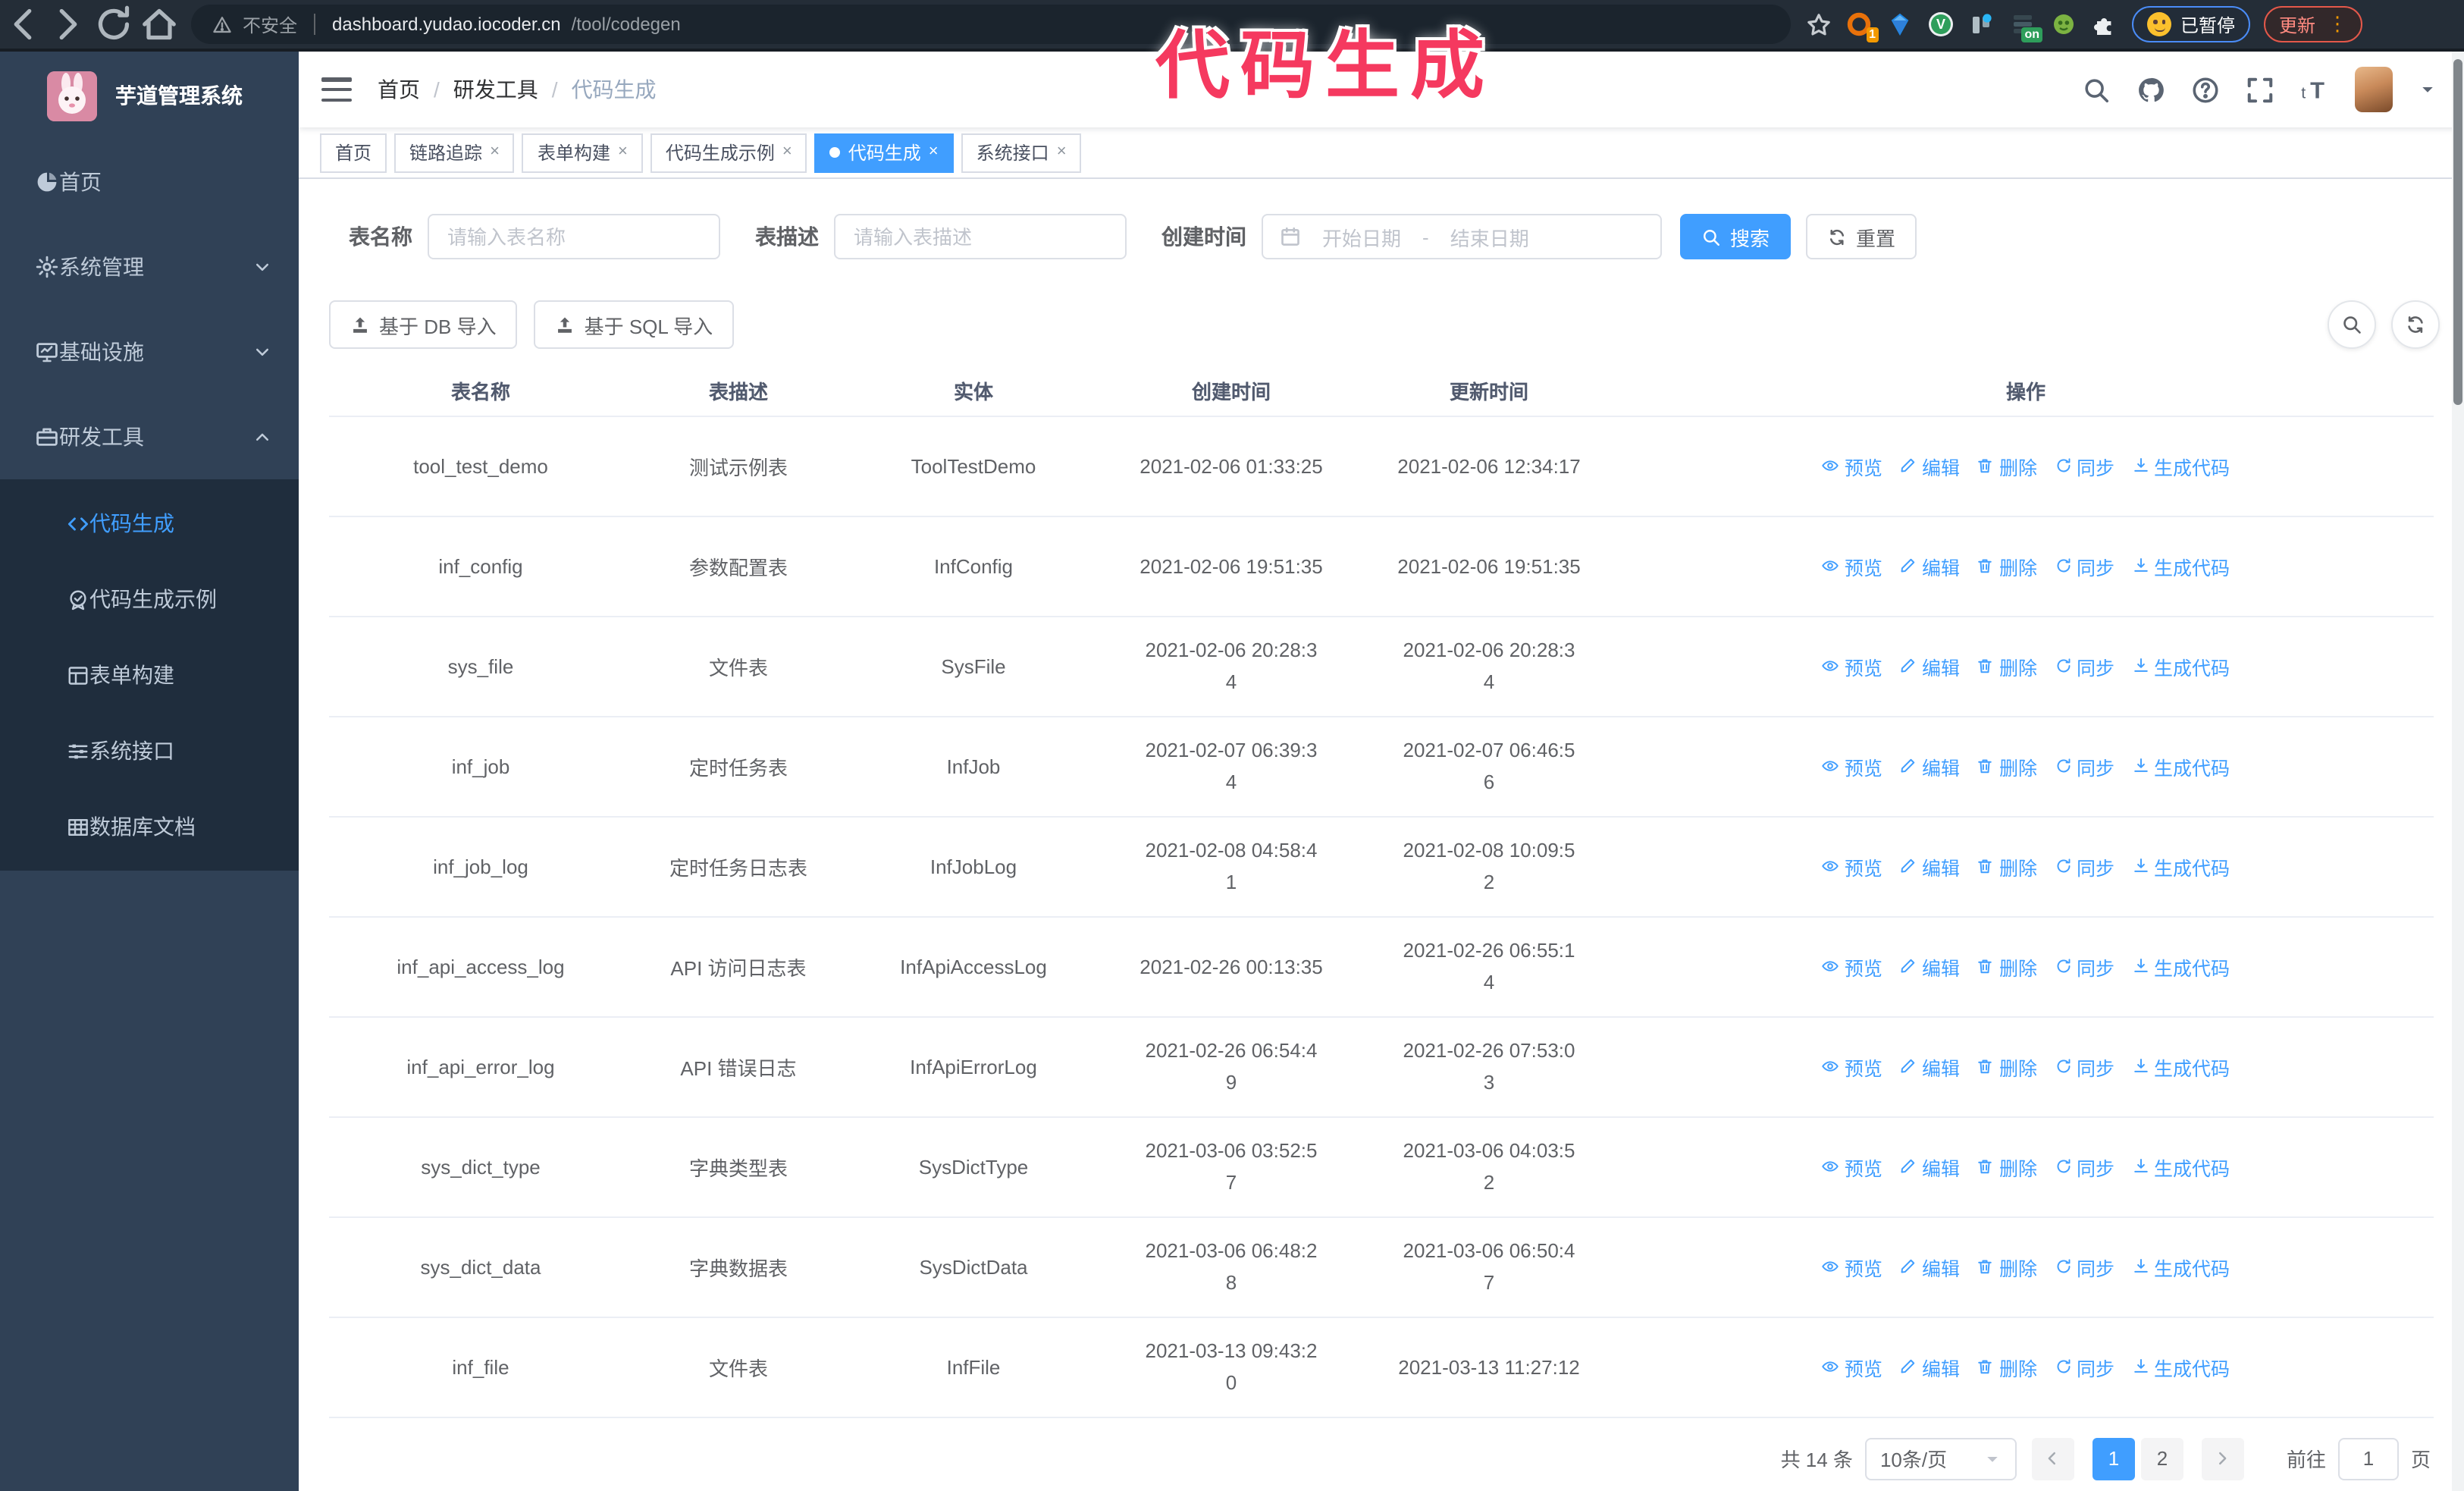 This screenshot has height=1491, width=2464. I want to click on circle-v-icon: V, so click(1941, 24).